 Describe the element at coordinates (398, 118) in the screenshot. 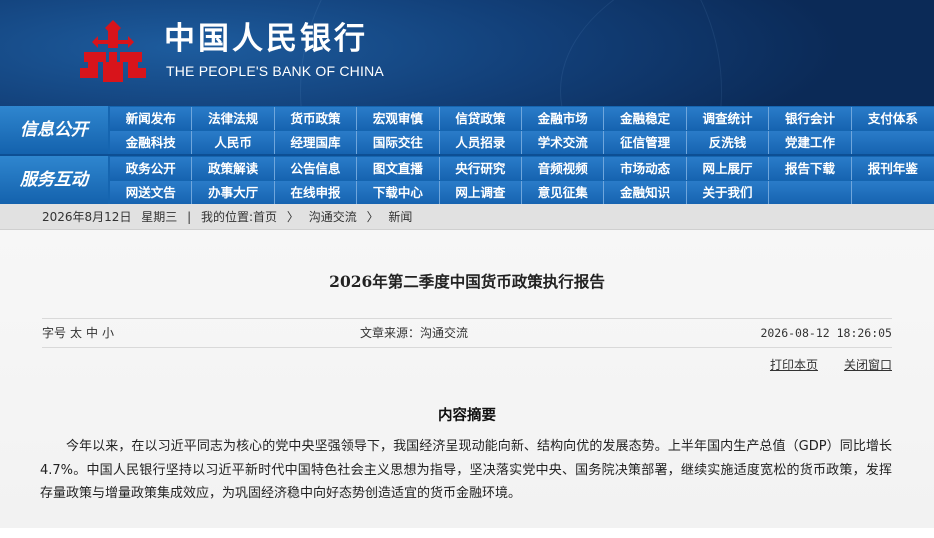

I see `nav-item: 宏观审慎` at that location.